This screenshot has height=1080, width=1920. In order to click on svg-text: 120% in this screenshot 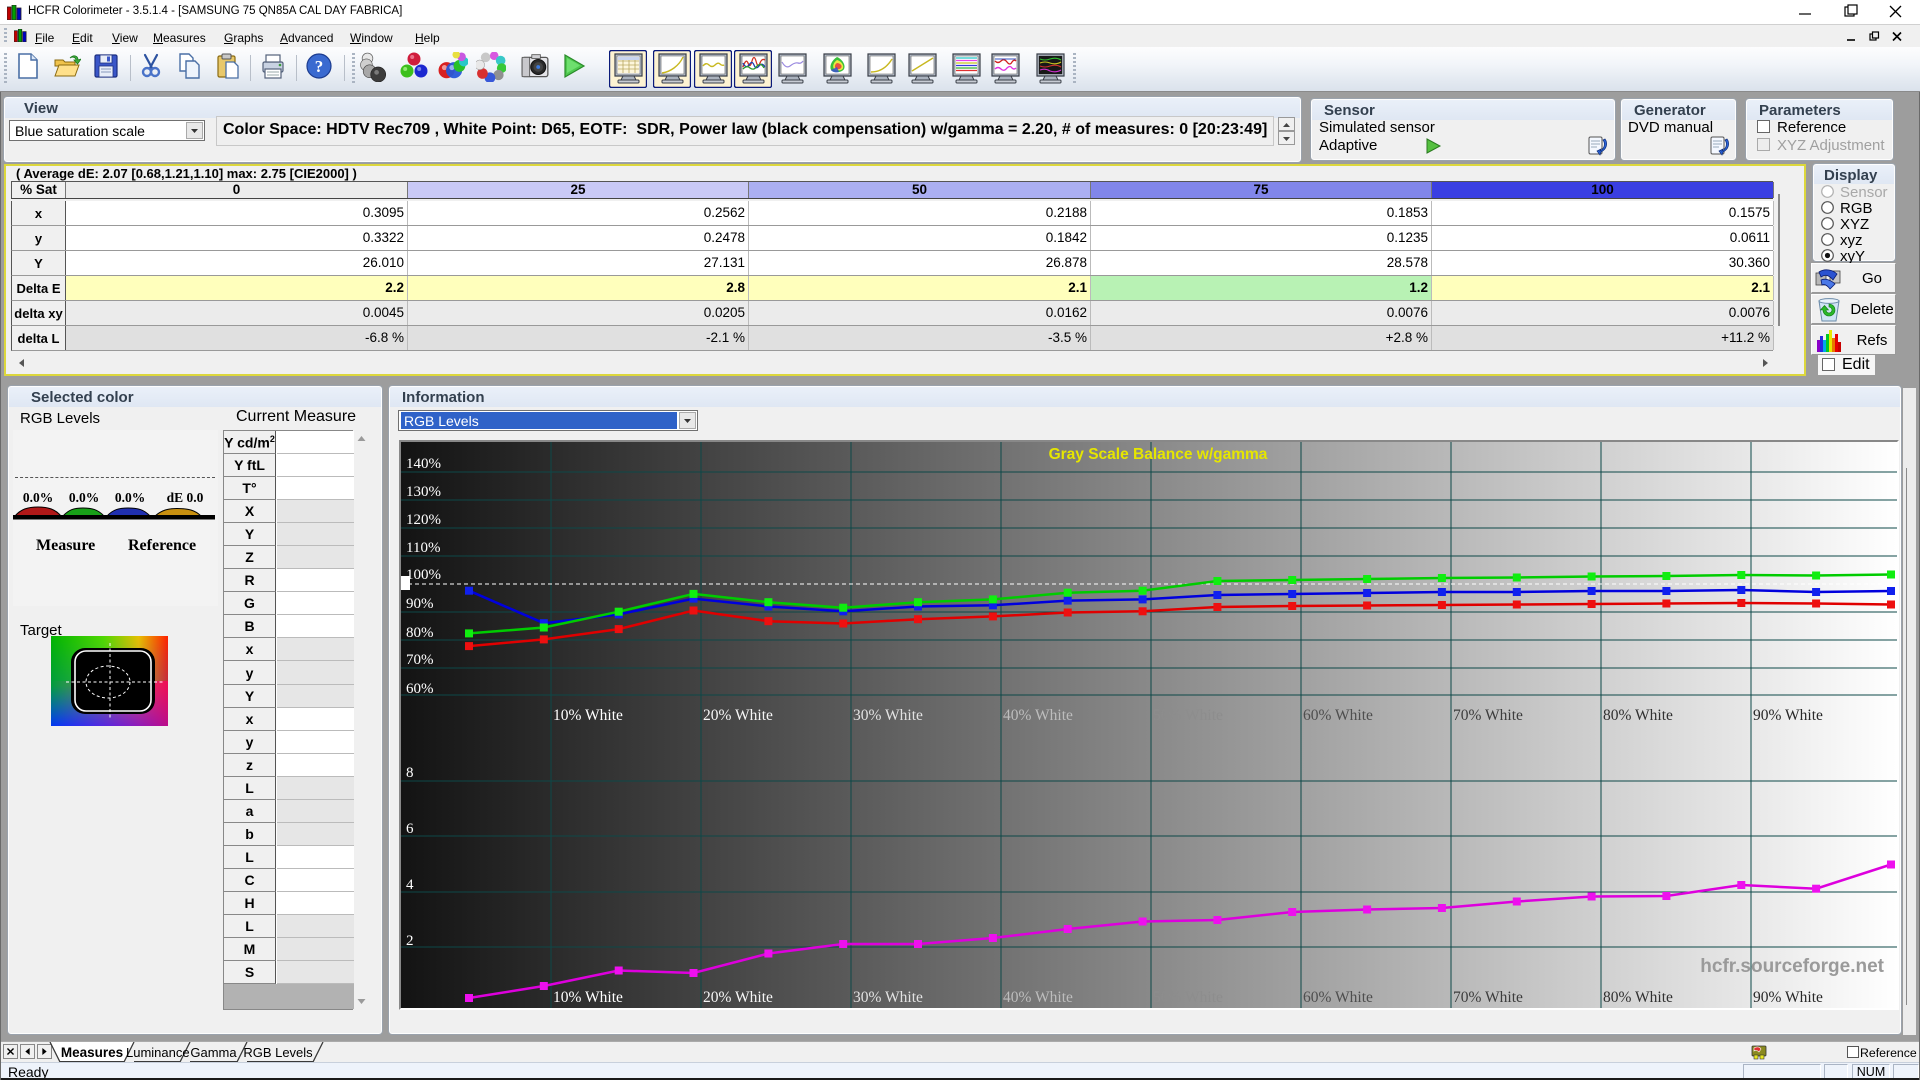, I will do `click(423, 520)`.